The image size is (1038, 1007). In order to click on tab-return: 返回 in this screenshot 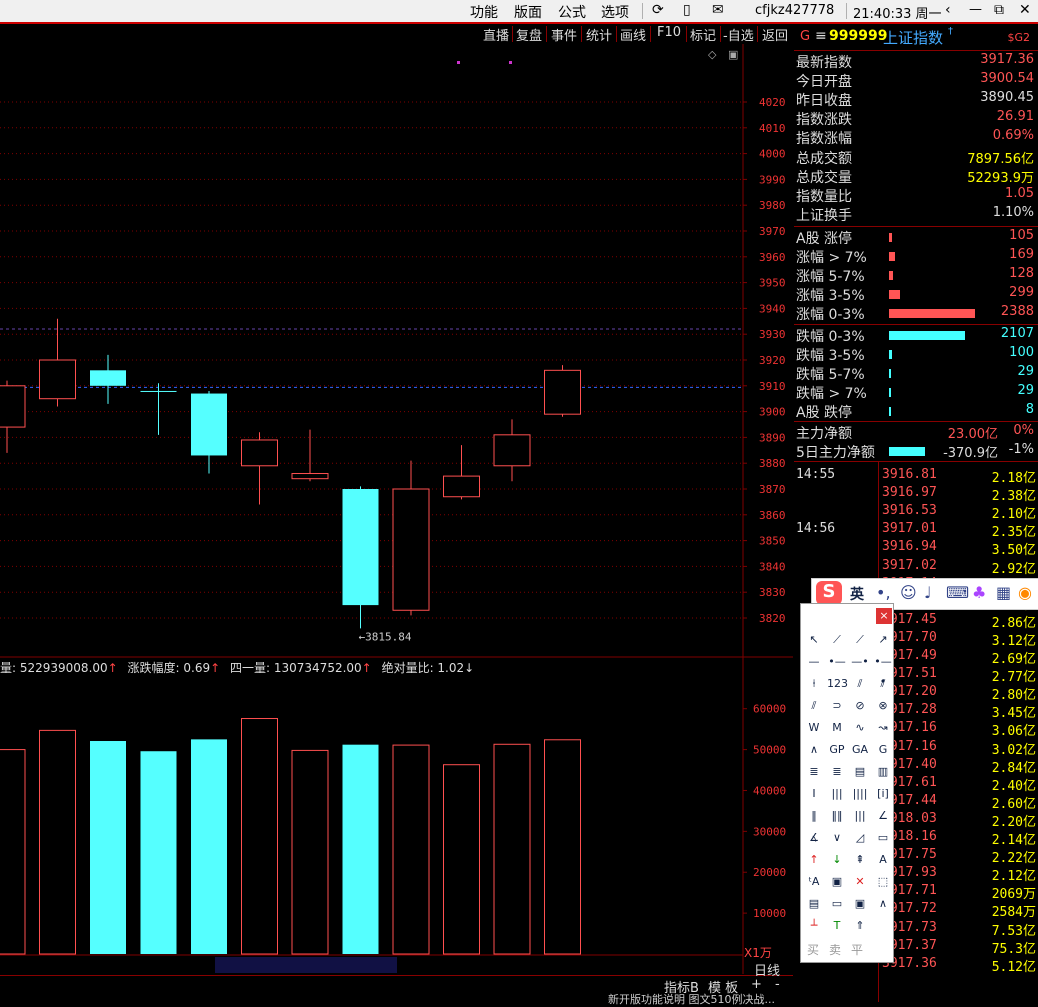, I will do `click(775, 34)`.